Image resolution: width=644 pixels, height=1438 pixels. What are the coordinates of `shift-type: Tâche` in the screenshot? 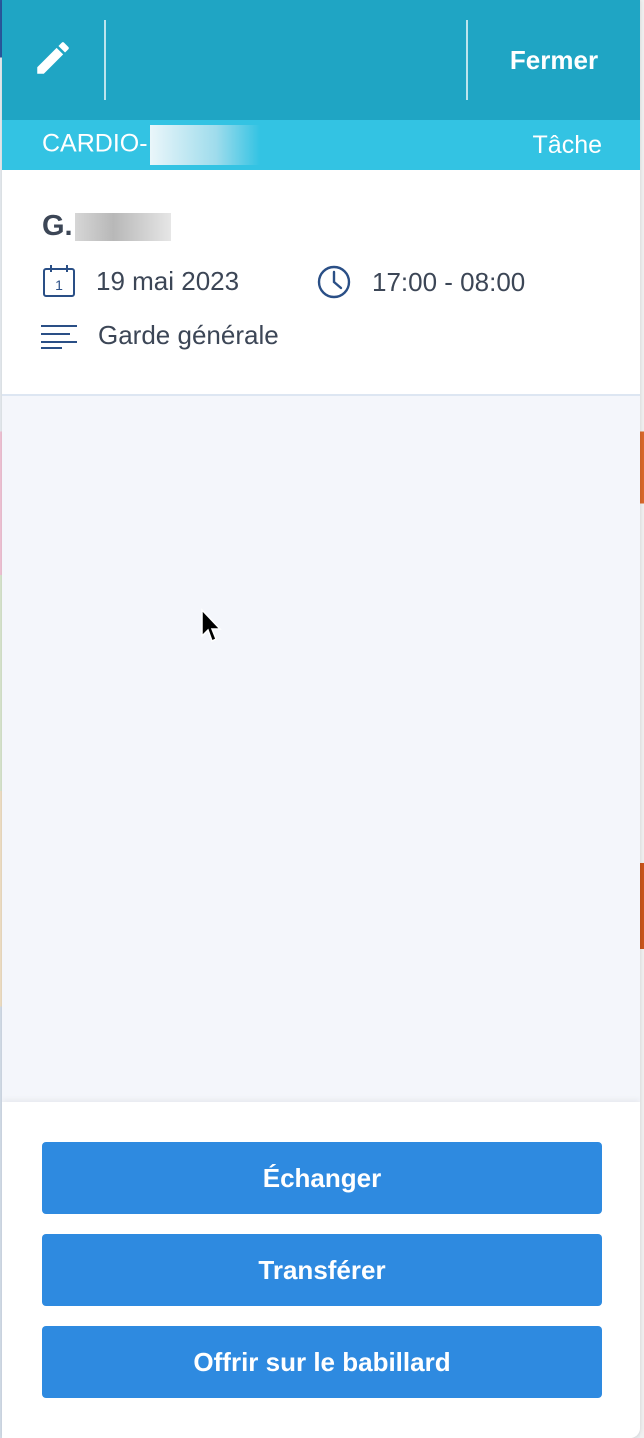 It's located at (567, 144).